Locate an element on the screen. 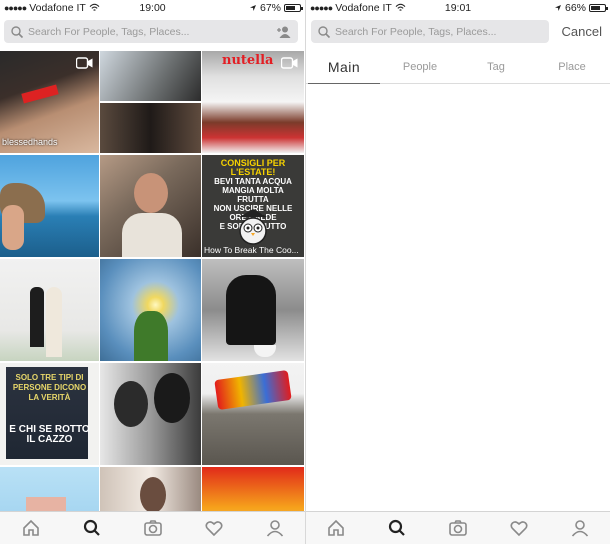  grid-photo: blessedhands is located at coordinates (49, 102).